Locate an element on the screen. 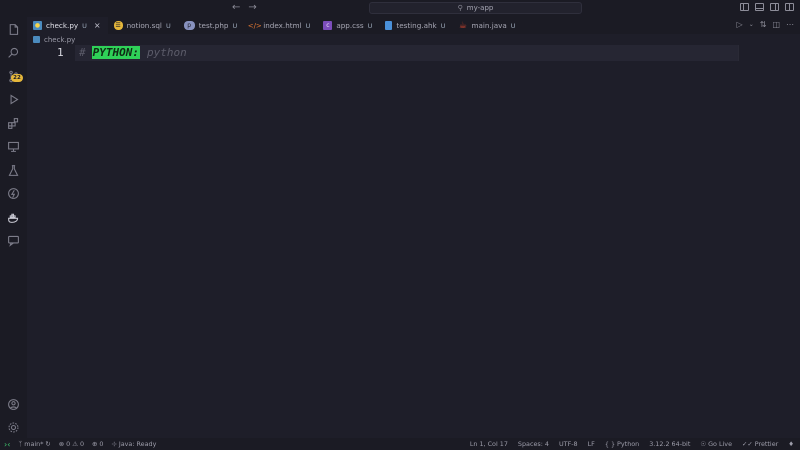  layout-controls is located at coordinates (767, 7).